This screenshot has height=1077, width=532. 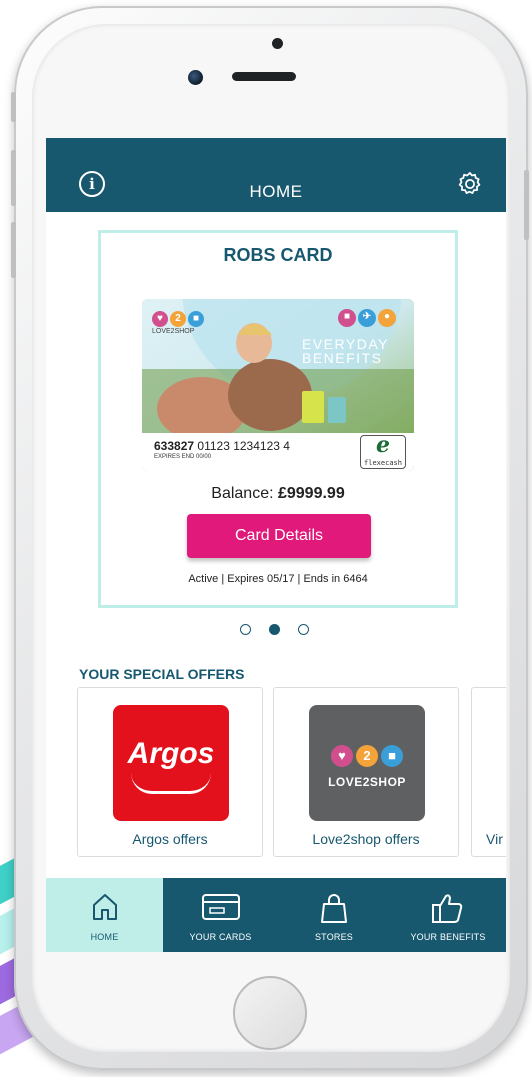 I want to click on love2shop-logo: ♥ 2 ■ LOVE2SHOP, so click(x=178, y=323).